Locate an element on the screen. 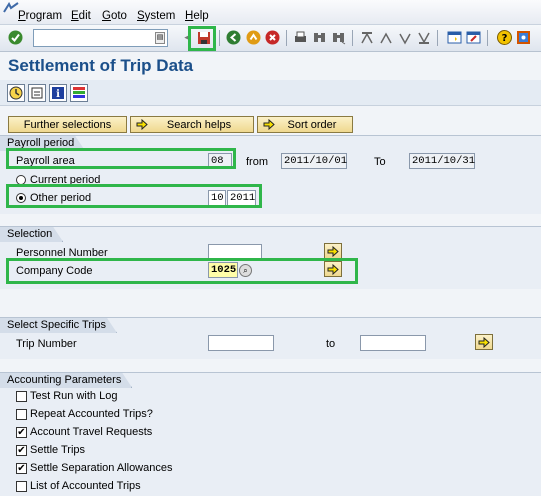 The height and width of the screenshot is (496, 541). application-toolbar: i is located at coordinates (270, 93).